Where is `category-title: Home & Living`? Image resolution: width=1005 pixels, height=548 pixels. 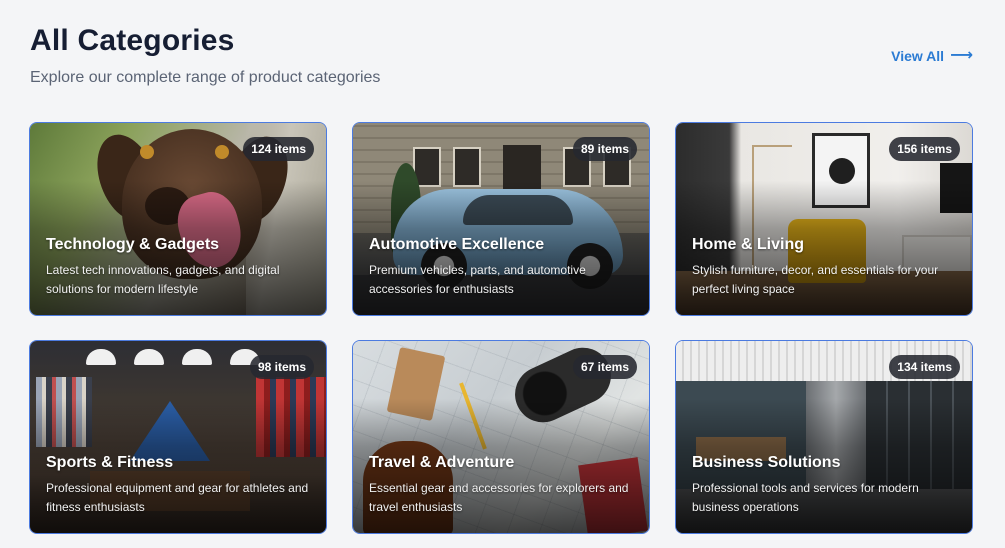
category-title: Home & Living is located at coordinates (748, 244).